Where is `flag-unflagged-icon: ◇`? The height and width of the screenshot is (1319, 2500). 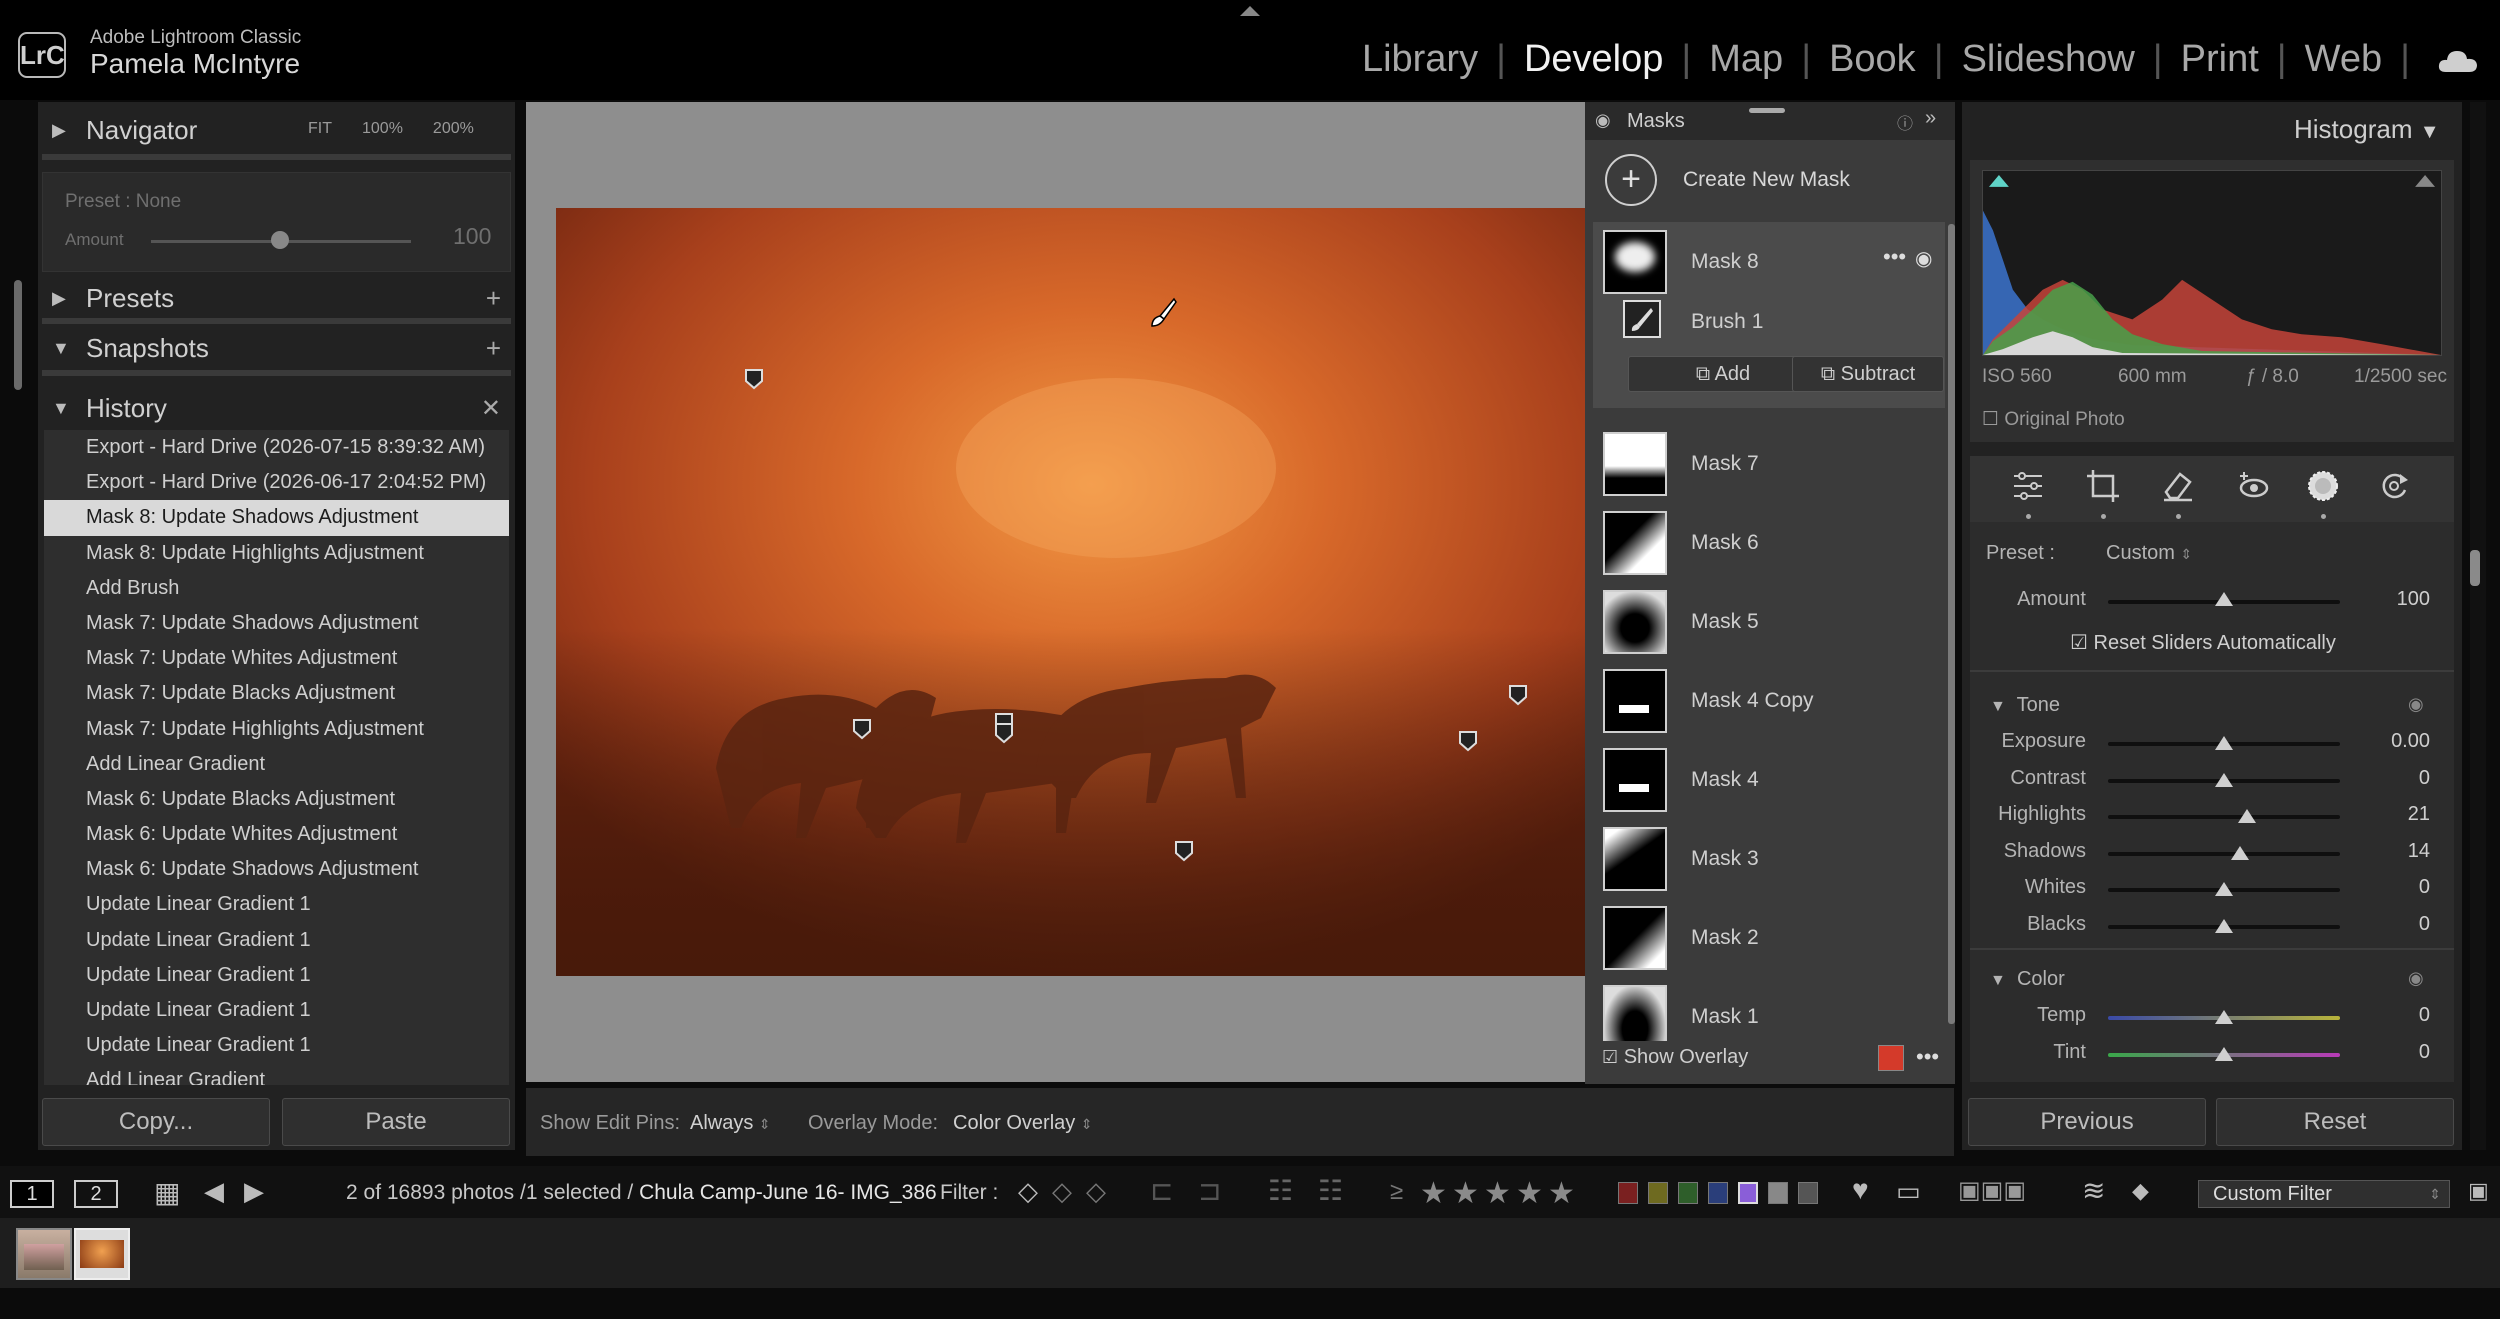 flag-unflagged-icon: ◇ is located at coordinates (1062, 1191).